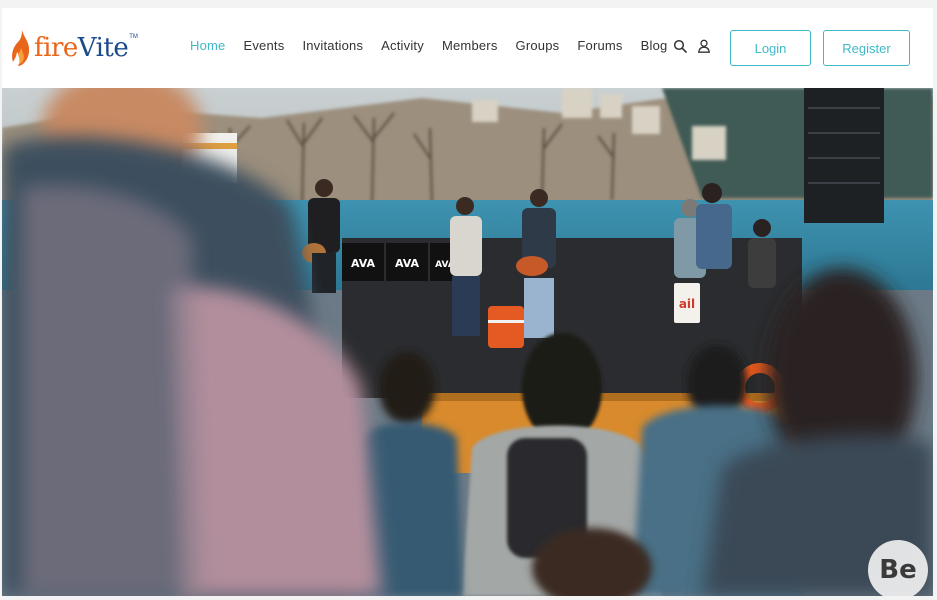  I want to click on nav-blog: Blog, so click(654, 45).